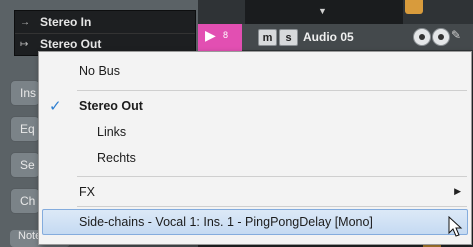 Image resolution: width=473 pixels, height=247 pixels. I want to click on output-routing-label: Stereo Out, so click(71, 44).